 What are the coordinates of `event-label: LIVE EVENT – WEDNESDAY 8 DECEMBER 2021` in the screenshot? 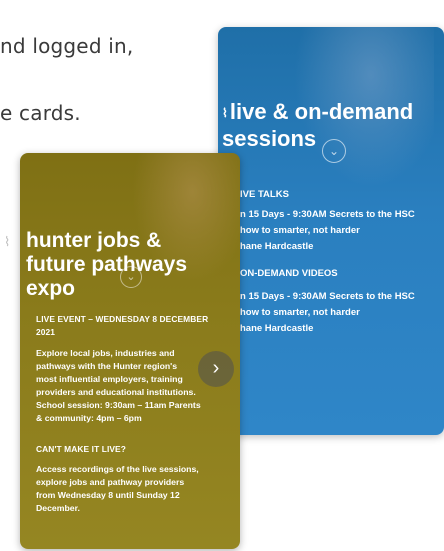 It's located at (136, 326).